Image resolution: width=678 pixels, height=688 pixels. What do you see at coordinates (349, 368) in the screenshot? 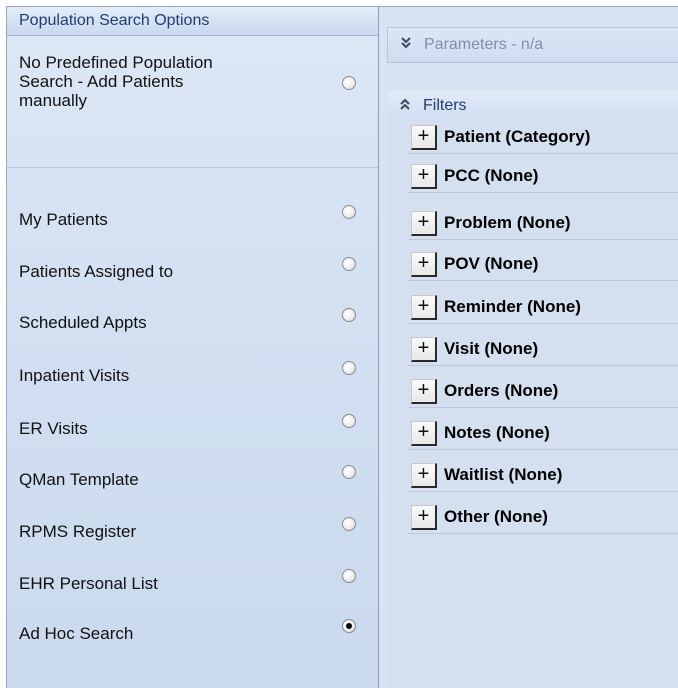
I see `radio-inpatient-visits` at bounding box center [349, 368].